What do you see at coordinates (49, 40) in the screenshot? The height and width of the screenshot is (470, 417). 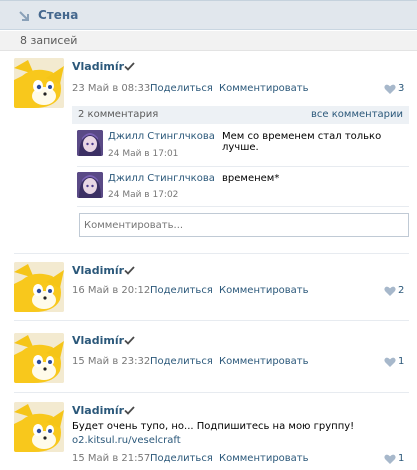 I see `post-count: 8 записей` at bounding box center [49, 40].